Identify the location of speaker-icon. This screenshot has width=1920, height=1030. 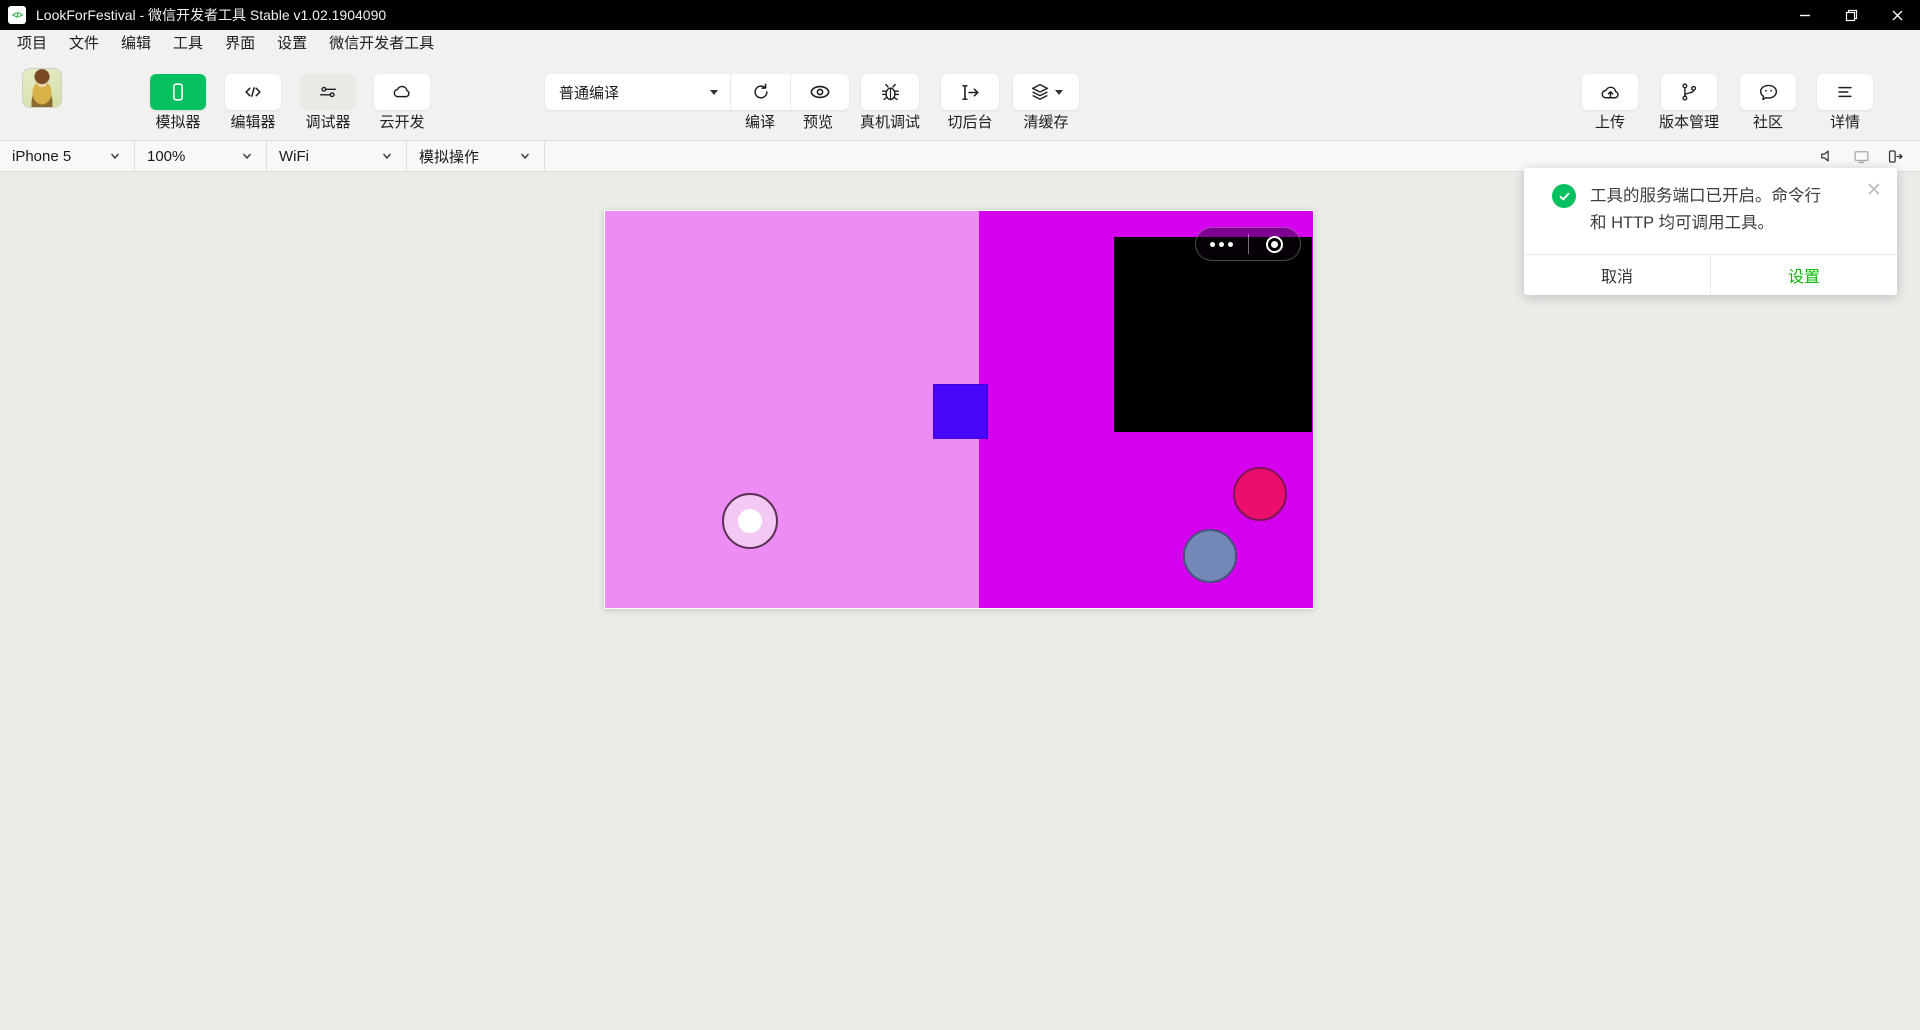
(1825, 156).